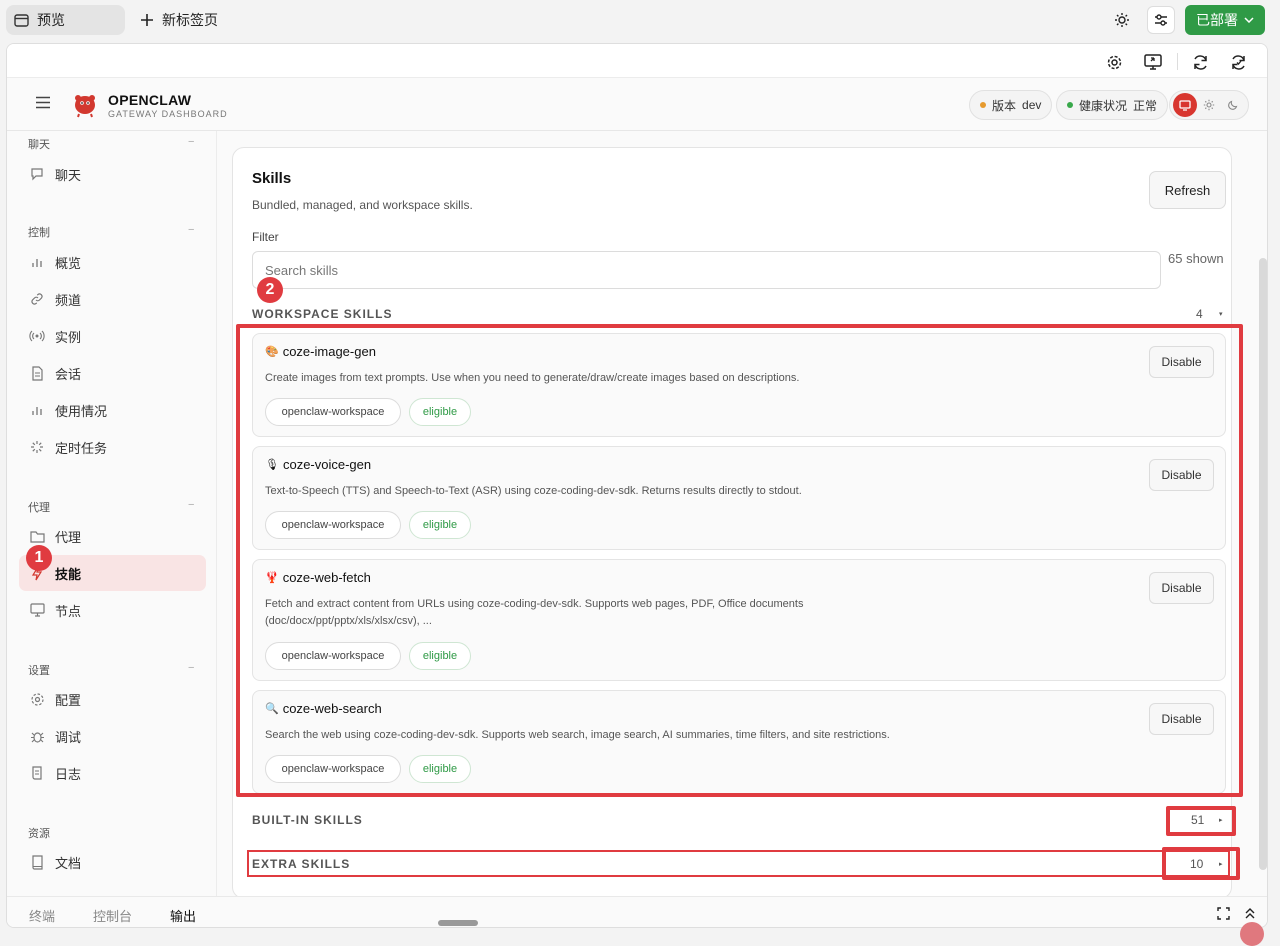  Describe the element at coordinates (1161, 20) in the screenshot. I see `sliders-icon` at that location.